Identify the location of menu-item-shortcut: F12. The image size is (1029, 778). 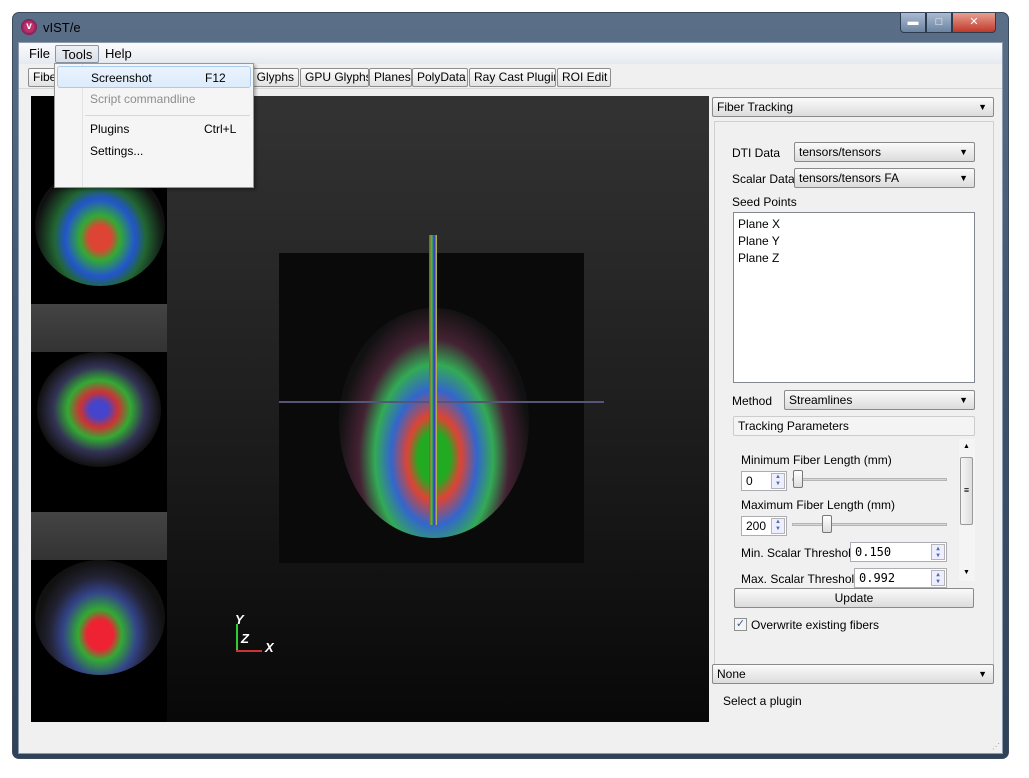
(215, 78).